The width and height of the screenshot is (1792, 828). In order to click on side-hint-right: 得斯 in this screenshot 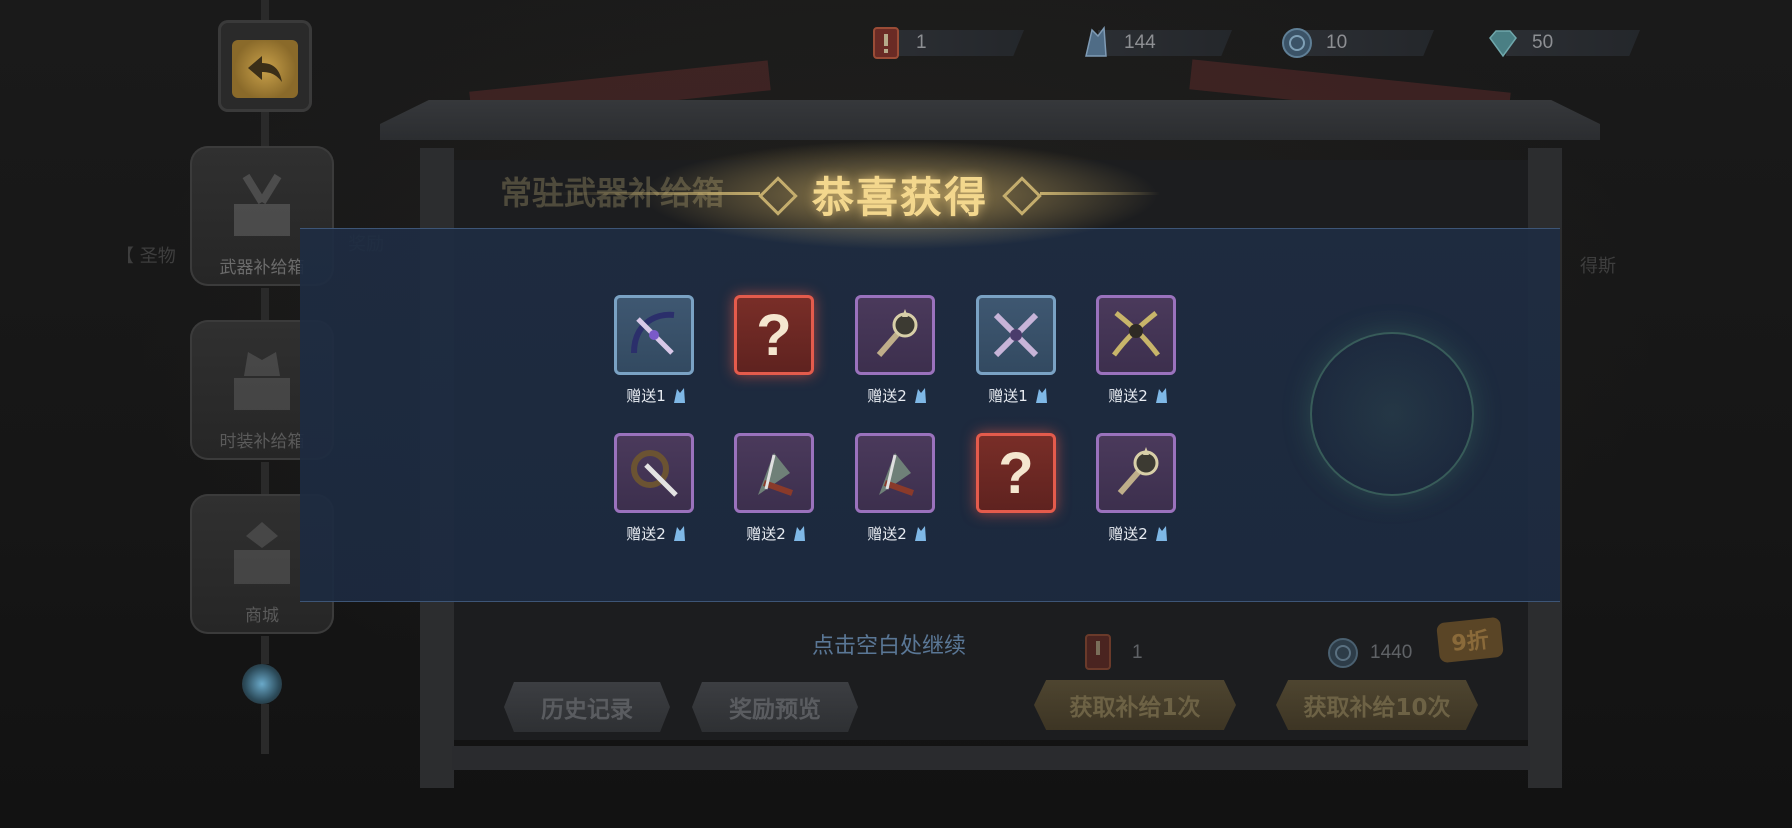, I will do `click(1598, 266)`.